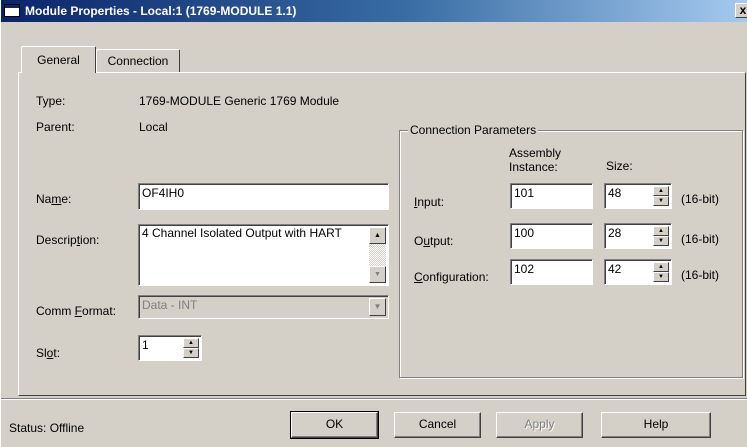 The image size is (747, 447). I want to click on output-label: Output:, so click(433, 241).